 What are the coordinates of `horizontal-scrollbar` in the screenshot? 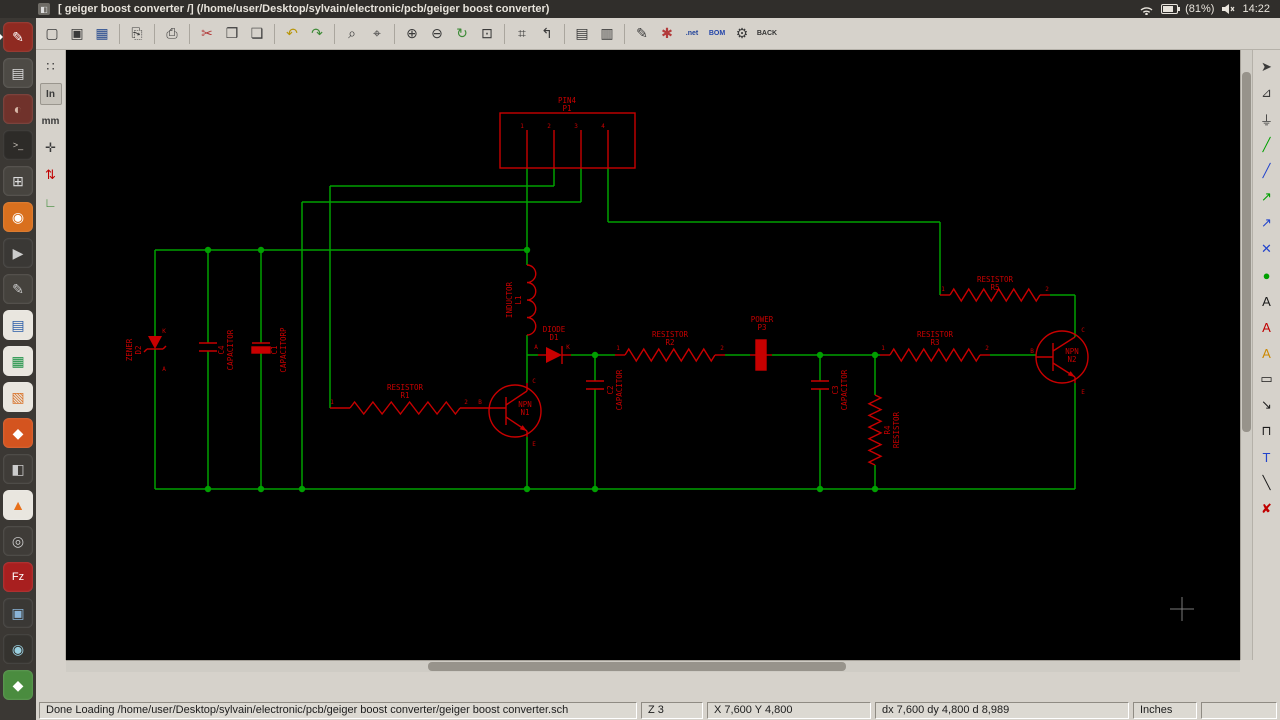 It's located at (653, 666).